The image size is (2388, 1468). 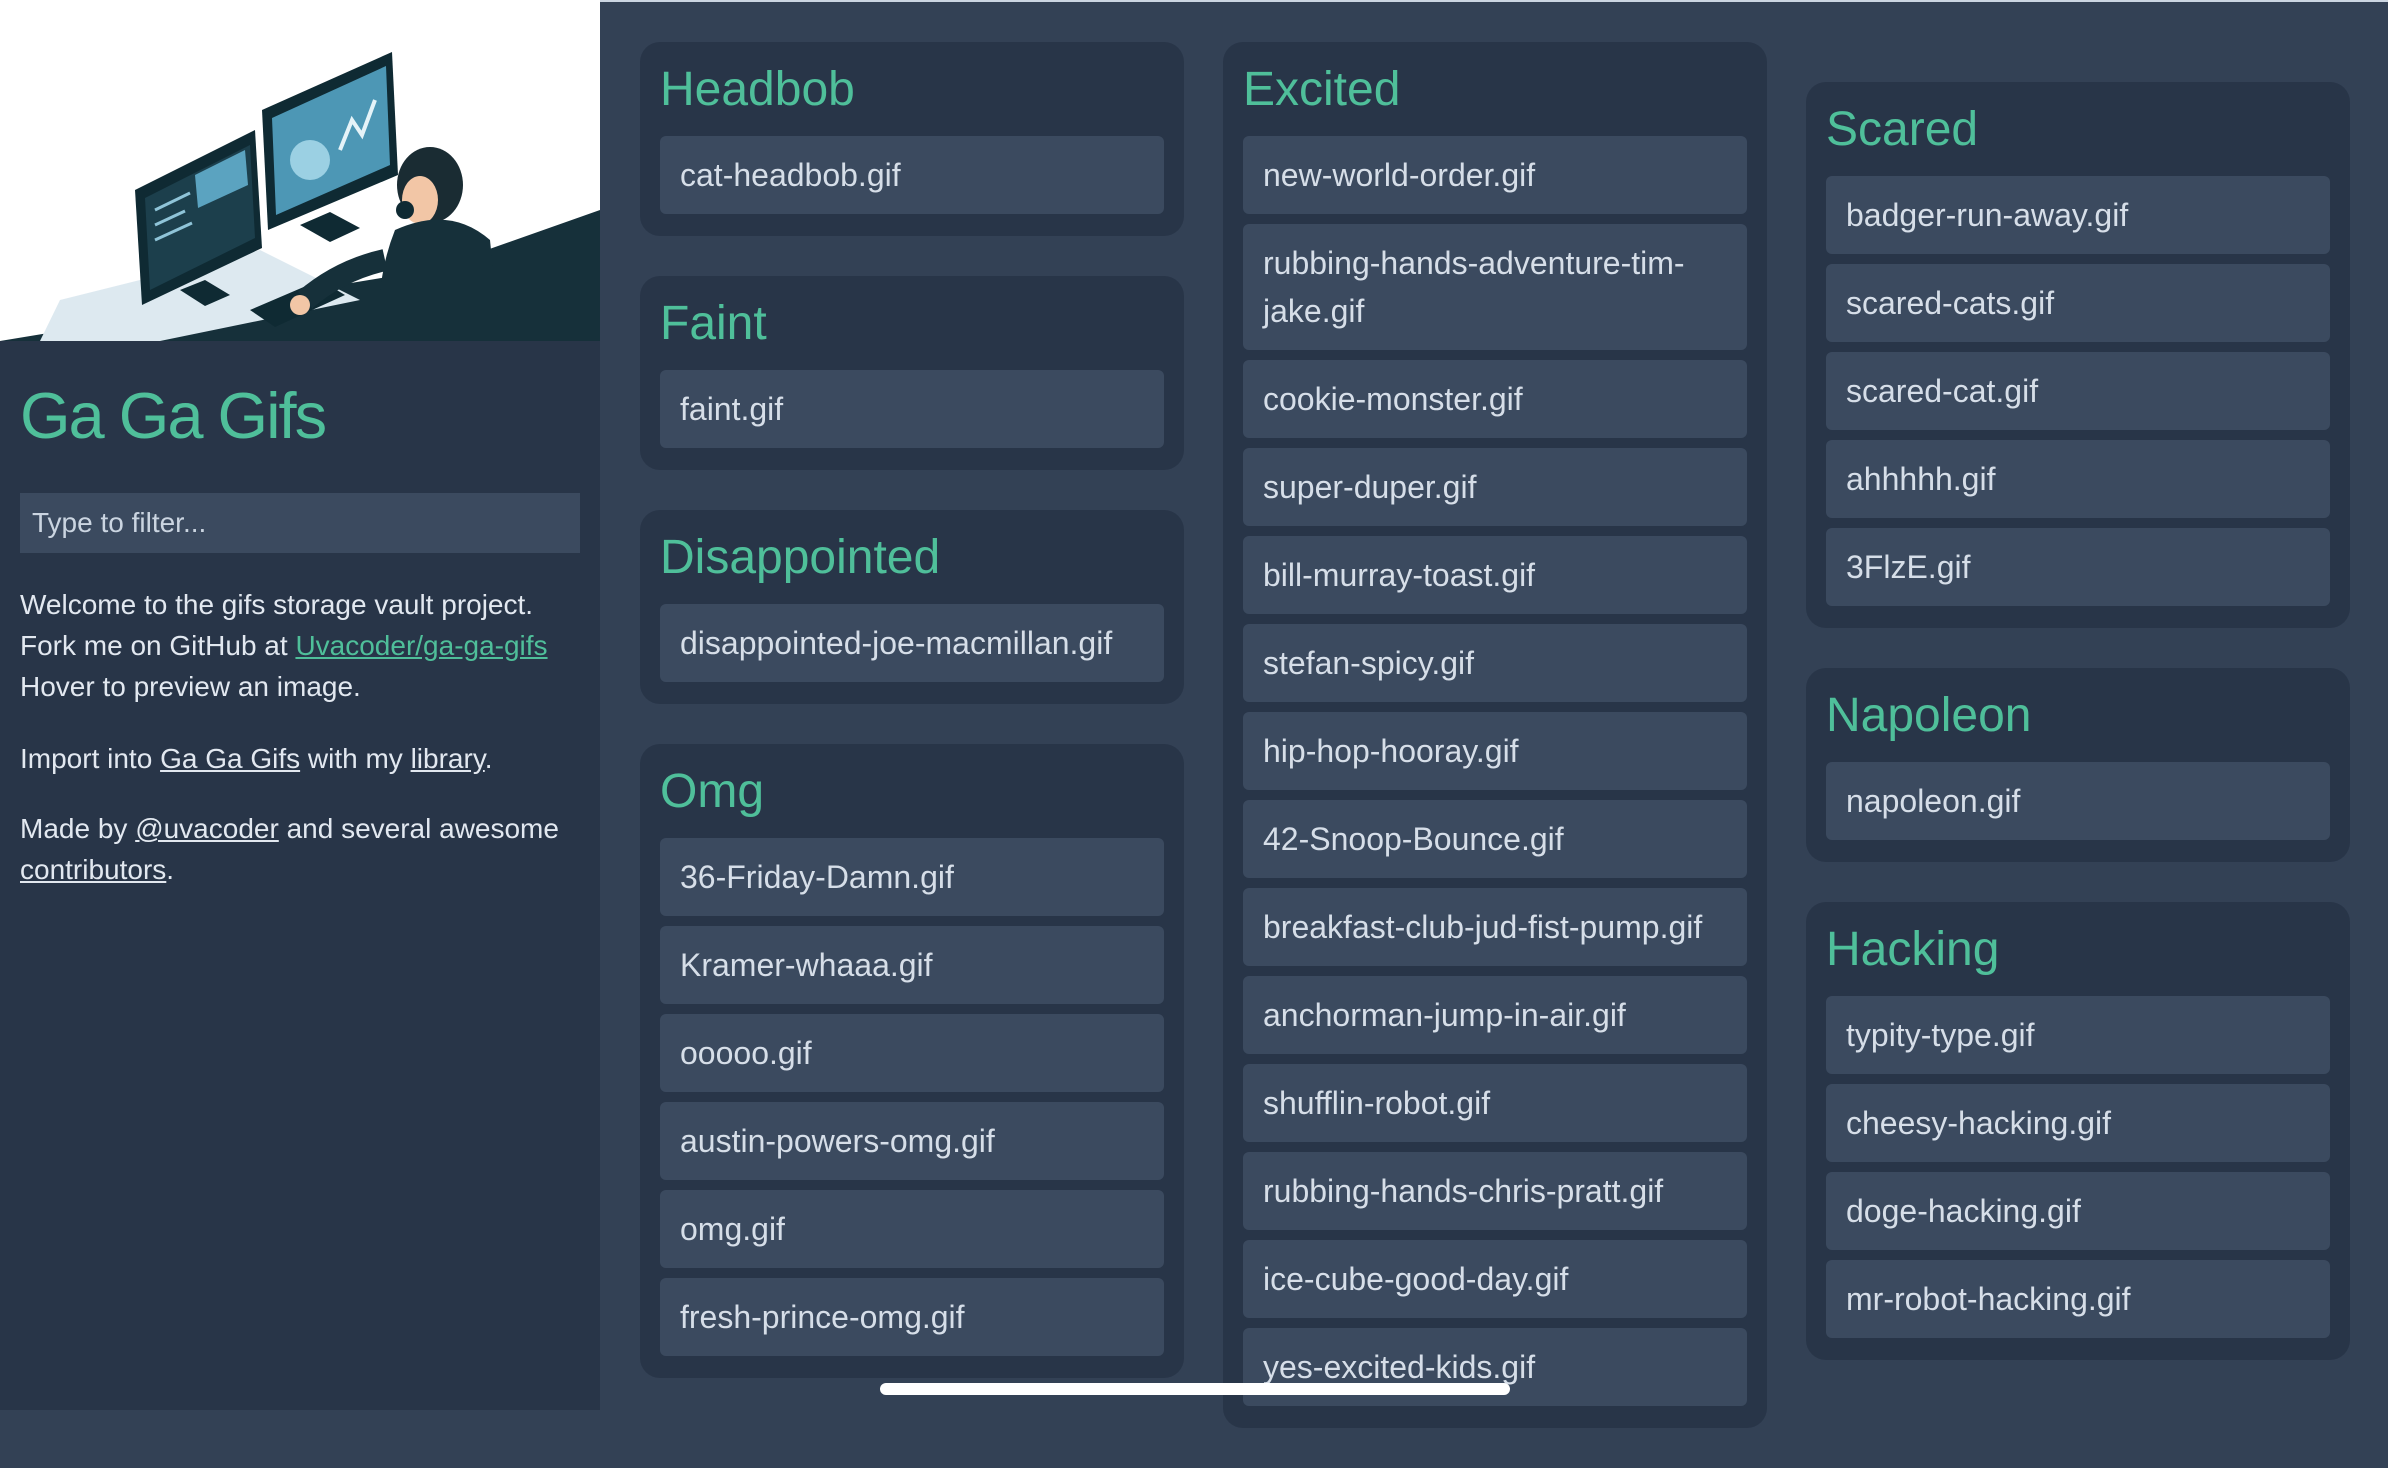 What do you see at coordinates (448, 758) in the screenshot?
I see `library-link: library` at bounding box center [448, 758].